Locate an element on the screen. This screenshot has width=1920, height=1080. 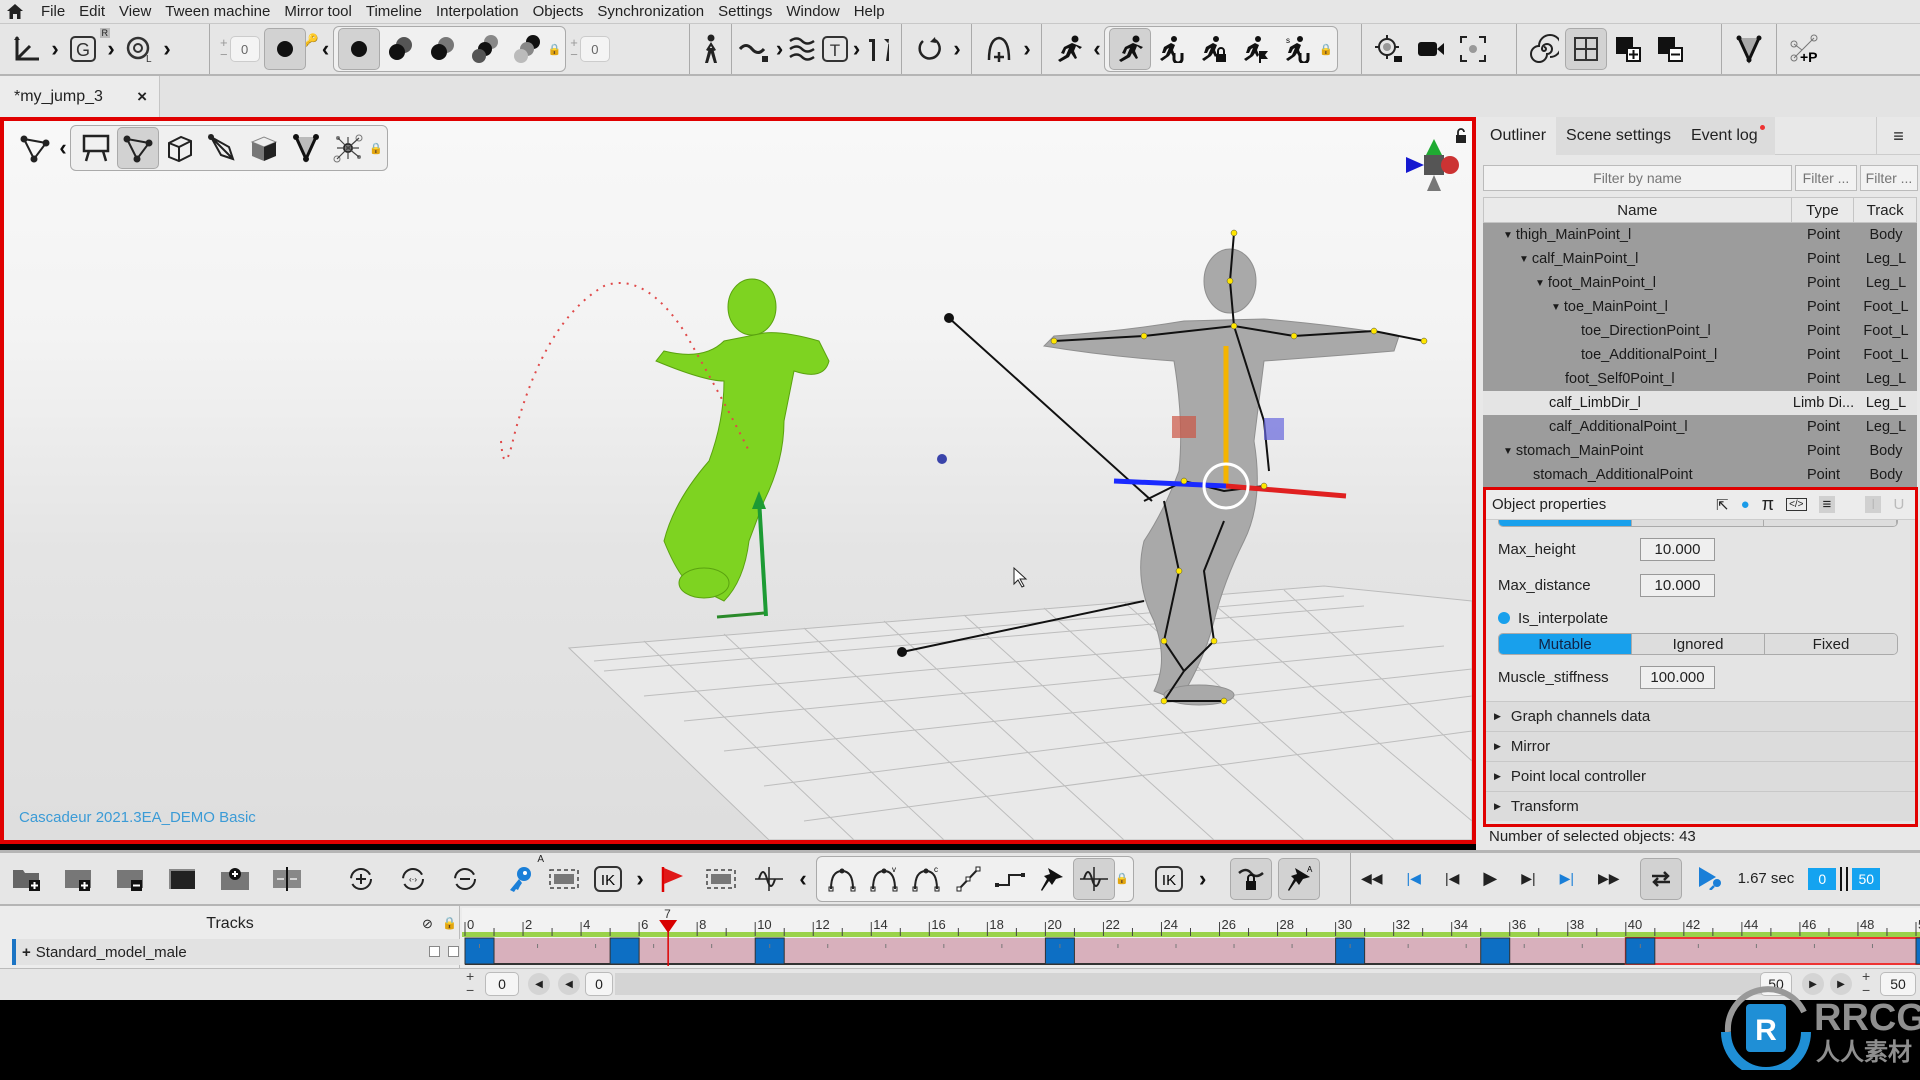
bracket-icon is located at coordinates (878, 49).